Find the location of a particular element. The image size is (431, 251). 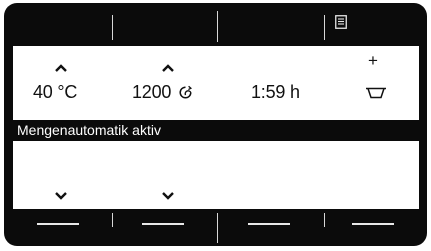

spin-speed-number: 1200 is located at coordinates (152, 92).